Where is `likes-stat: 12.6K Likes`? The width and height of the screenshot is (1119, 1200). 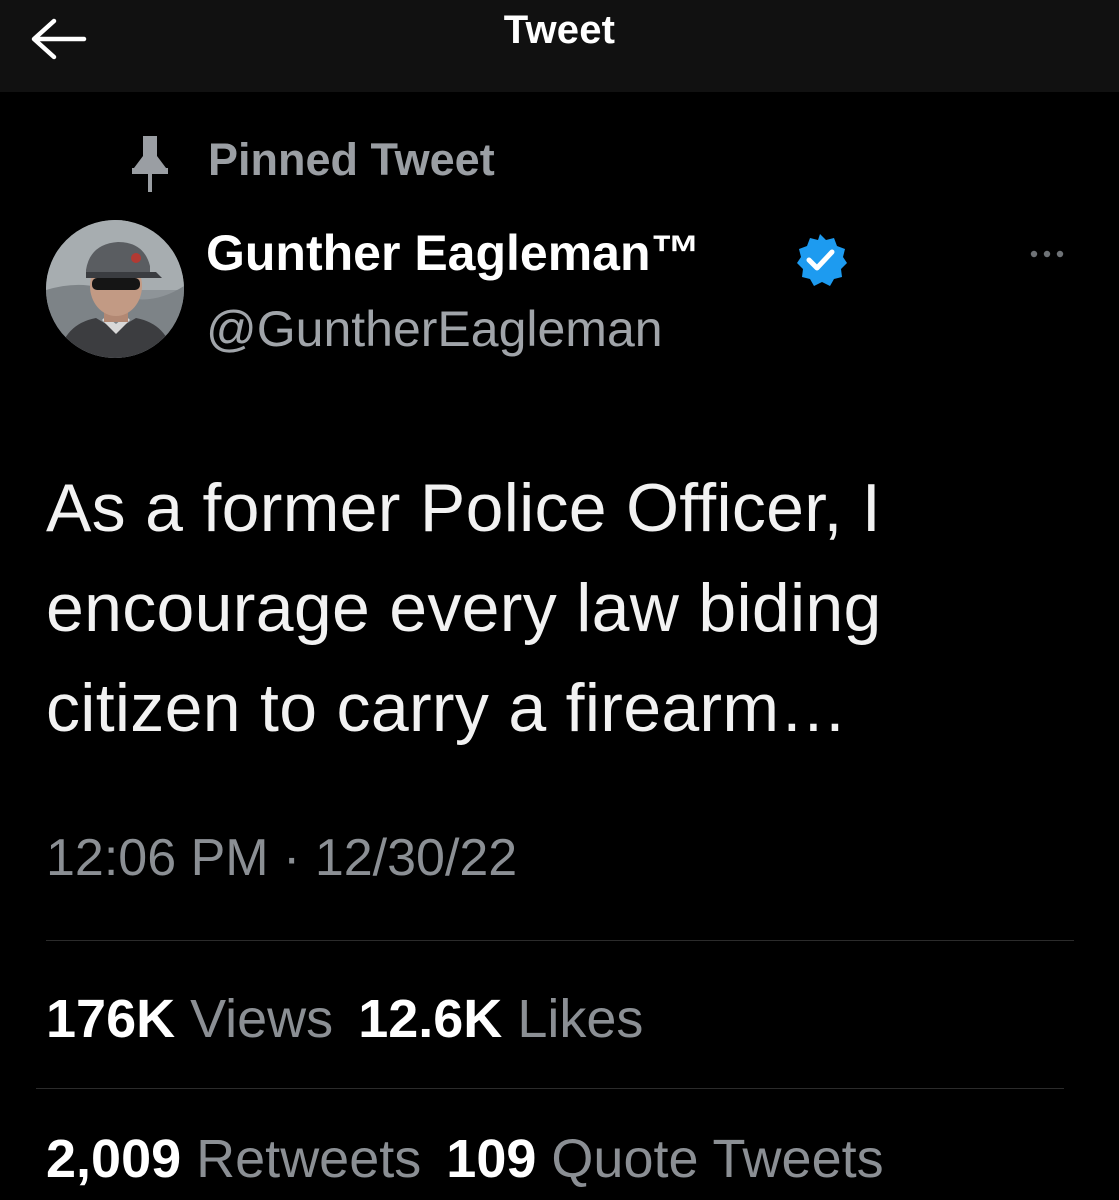
likes-stat: 12.6K Likes is located at coordinates (500, 1019).